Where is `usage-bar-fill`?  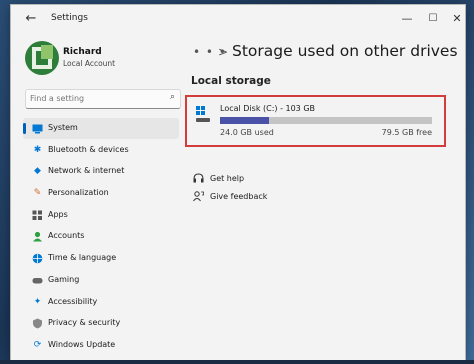 usage-bar-fill is located at coordinates (245, 120).